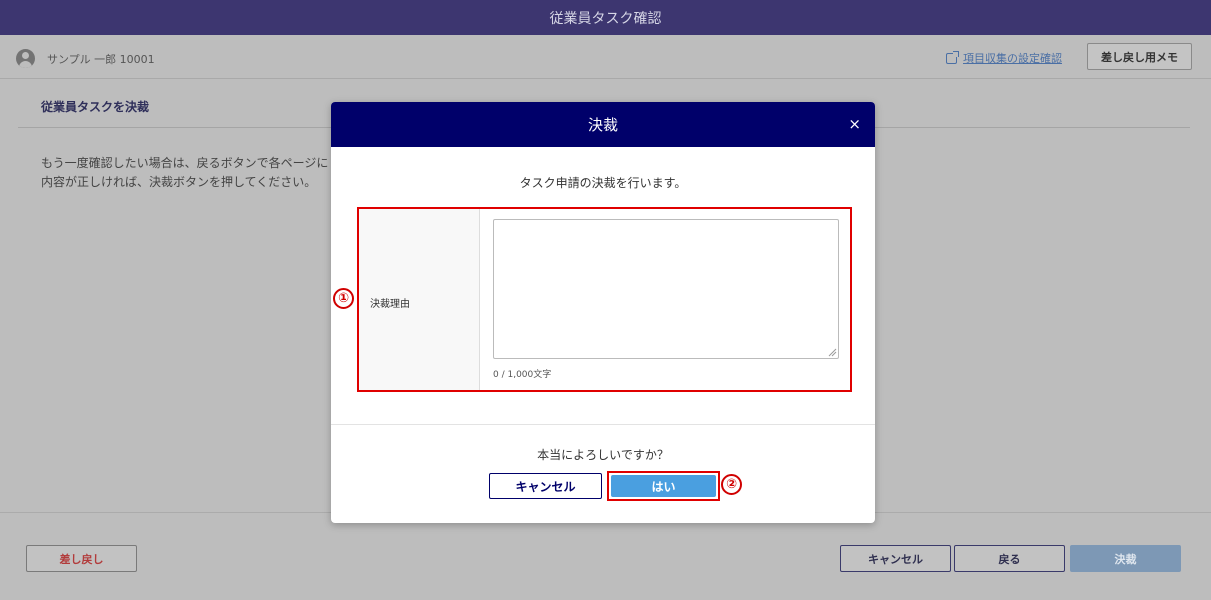 This screenshot has width=1211, height=600. I want to click on dialog-divider, so click(603, 424).